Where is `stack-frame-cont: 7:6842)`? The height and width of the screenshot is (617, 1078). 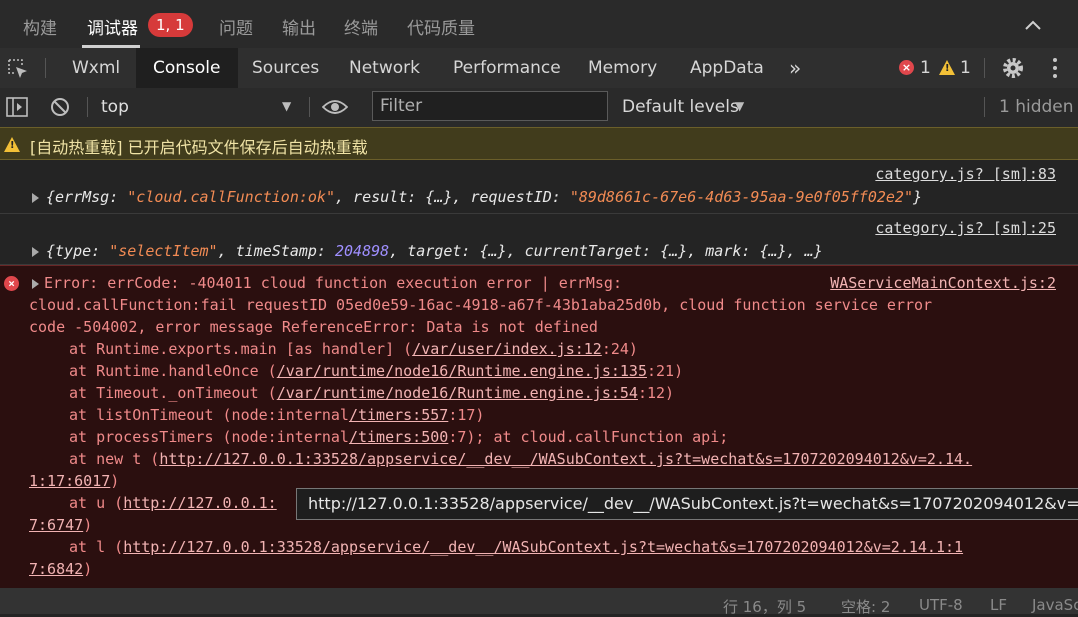 stack-frame-cont: 7:6842) is located at coordinates (61, 569).